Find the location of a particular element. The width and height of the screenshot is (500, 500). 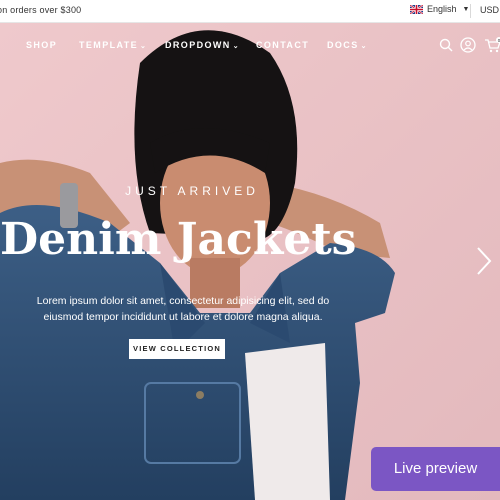

chevron-right-icon is located at coordinates (483, 261).